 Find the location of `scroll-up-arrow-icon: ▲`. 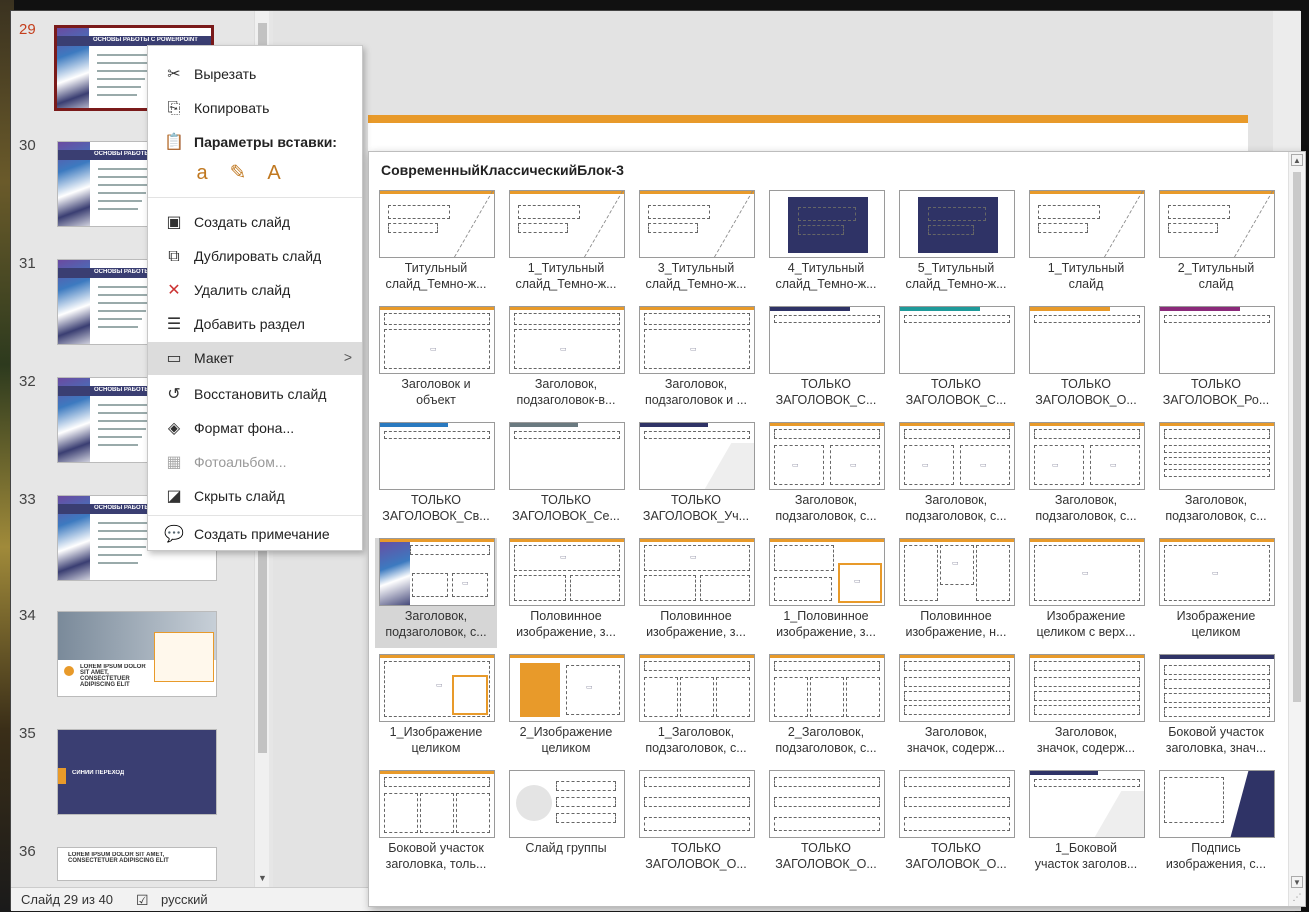

scroll-up-arrow-icon: ▲ is located at coordinates (1297, 160).